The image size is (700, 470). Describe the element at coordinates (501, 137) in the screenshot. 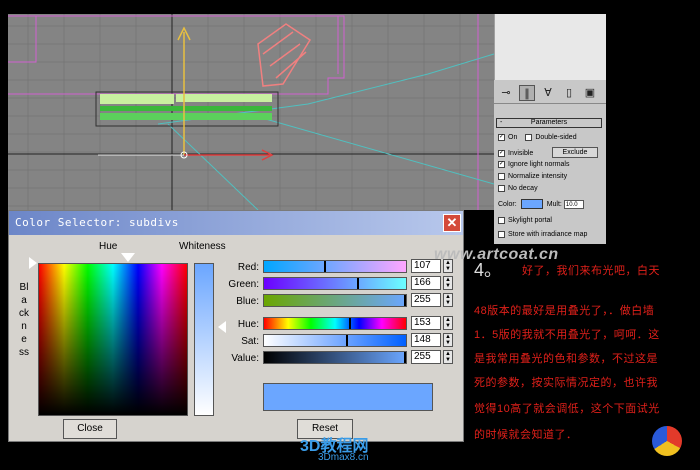

I see `on-checkbox: ✓` at that location.